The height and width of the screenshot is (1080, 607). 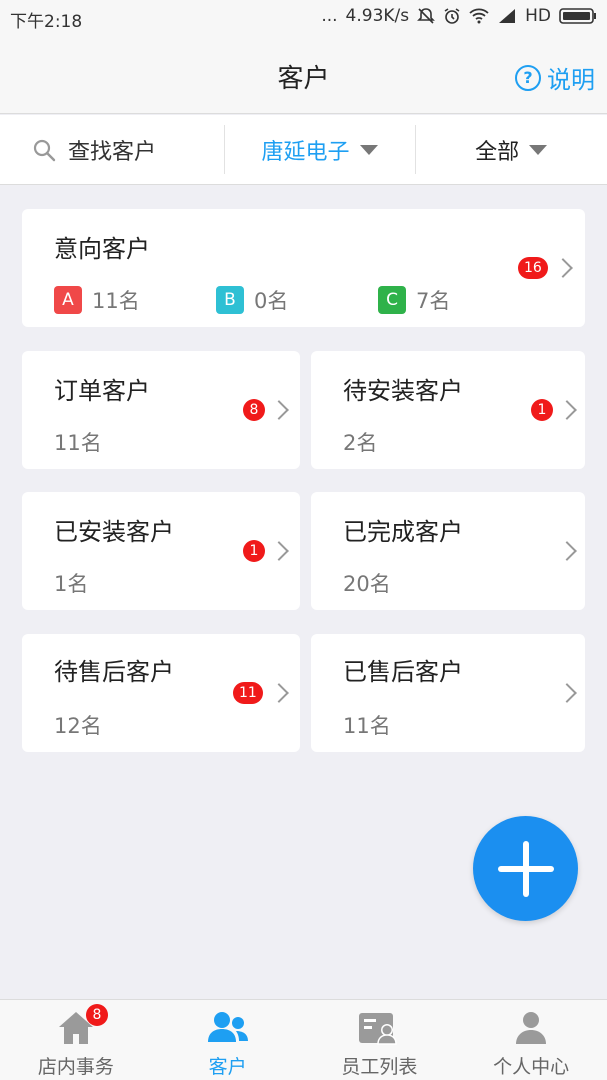 What do you see at coordinates (414, 300) in the screenshot?
I see `grade-c: C 7名` at bounding box center [414, 300].